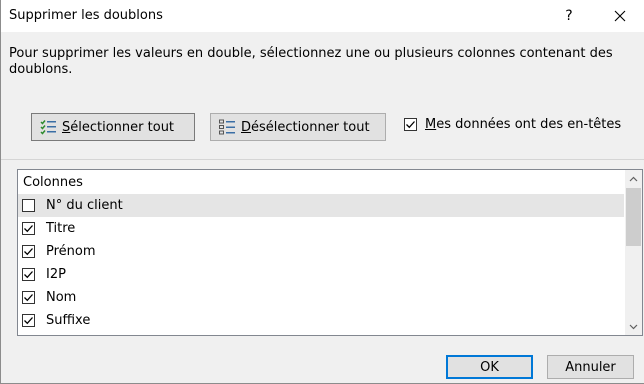  I want to click on ok-button: OK, so click(489, 367).